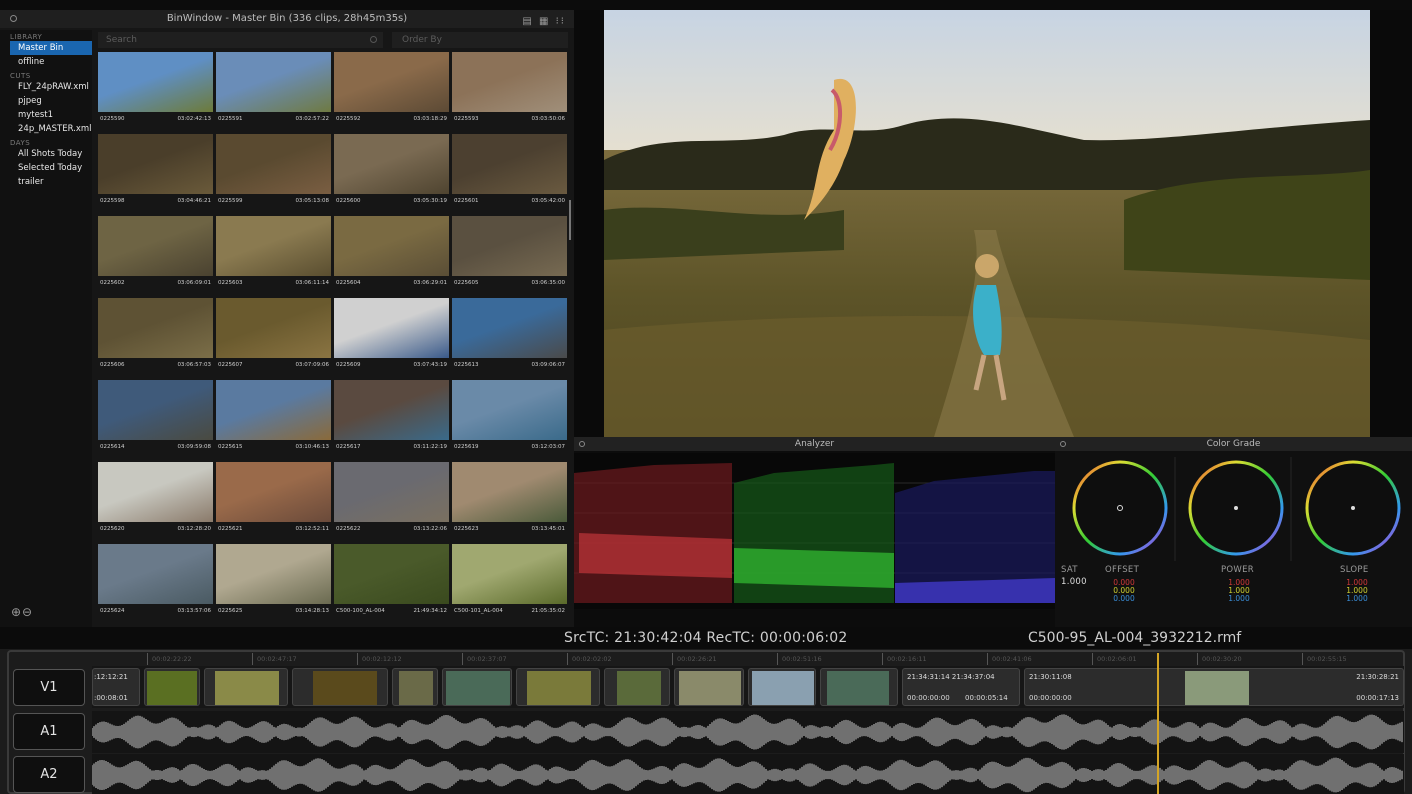 The height and width of the screenshot is (794, 1412). Describe the element at coordinates (46, 115) in the screenshot. I see `cut-item: mytest1` at that location.